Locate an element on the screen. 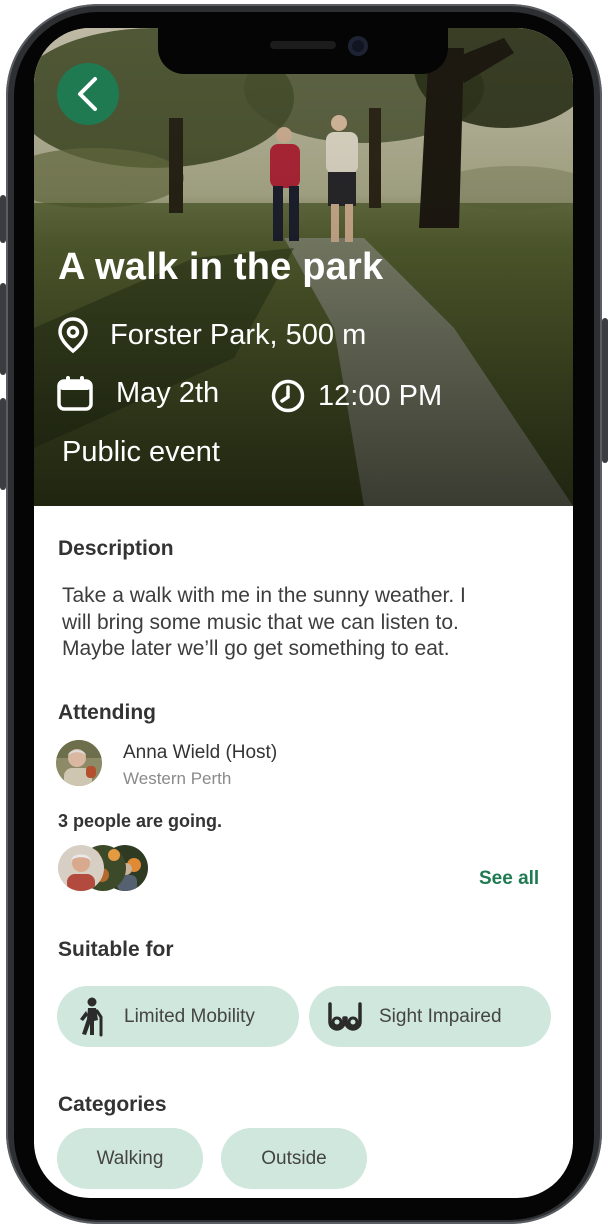 Image resolution: width=608 pixels, height=1229 pixels. chip-limited-mobility: Limited Mobility is located at coordinates (178, 1016).